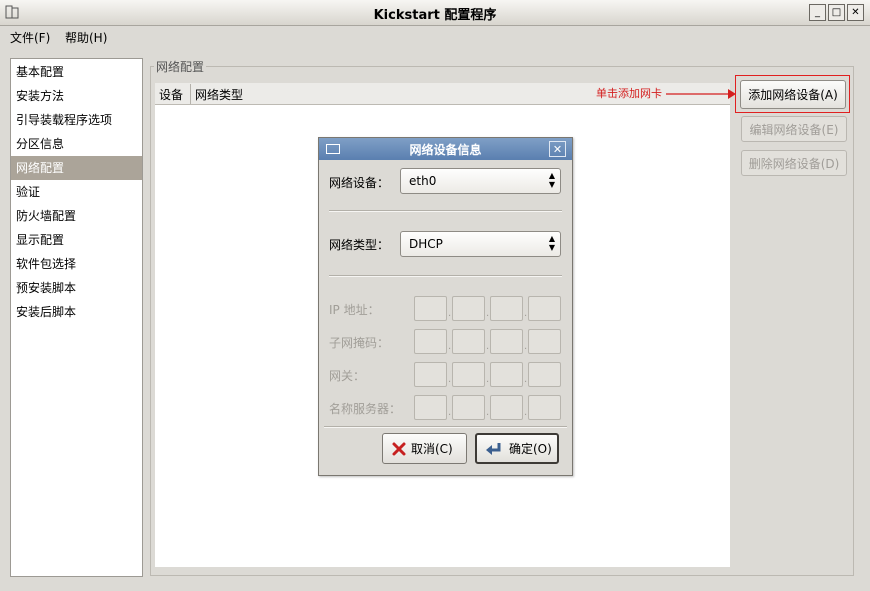 This screenshot has height=591, width=870. Describe the element at coordinates (480, 181) in the screenshot. I see `device-combo: eth0 ▲ ▼` at that location.